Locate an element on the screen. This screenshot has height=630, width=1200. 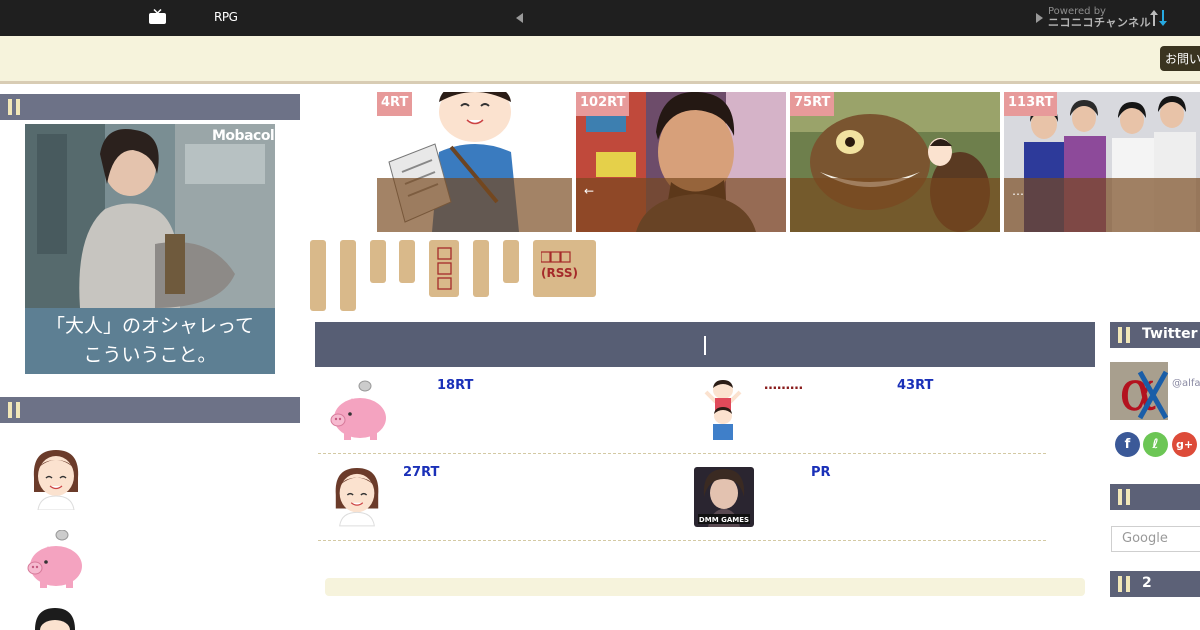
header-text-cursor is located at coordinates (705, 345).